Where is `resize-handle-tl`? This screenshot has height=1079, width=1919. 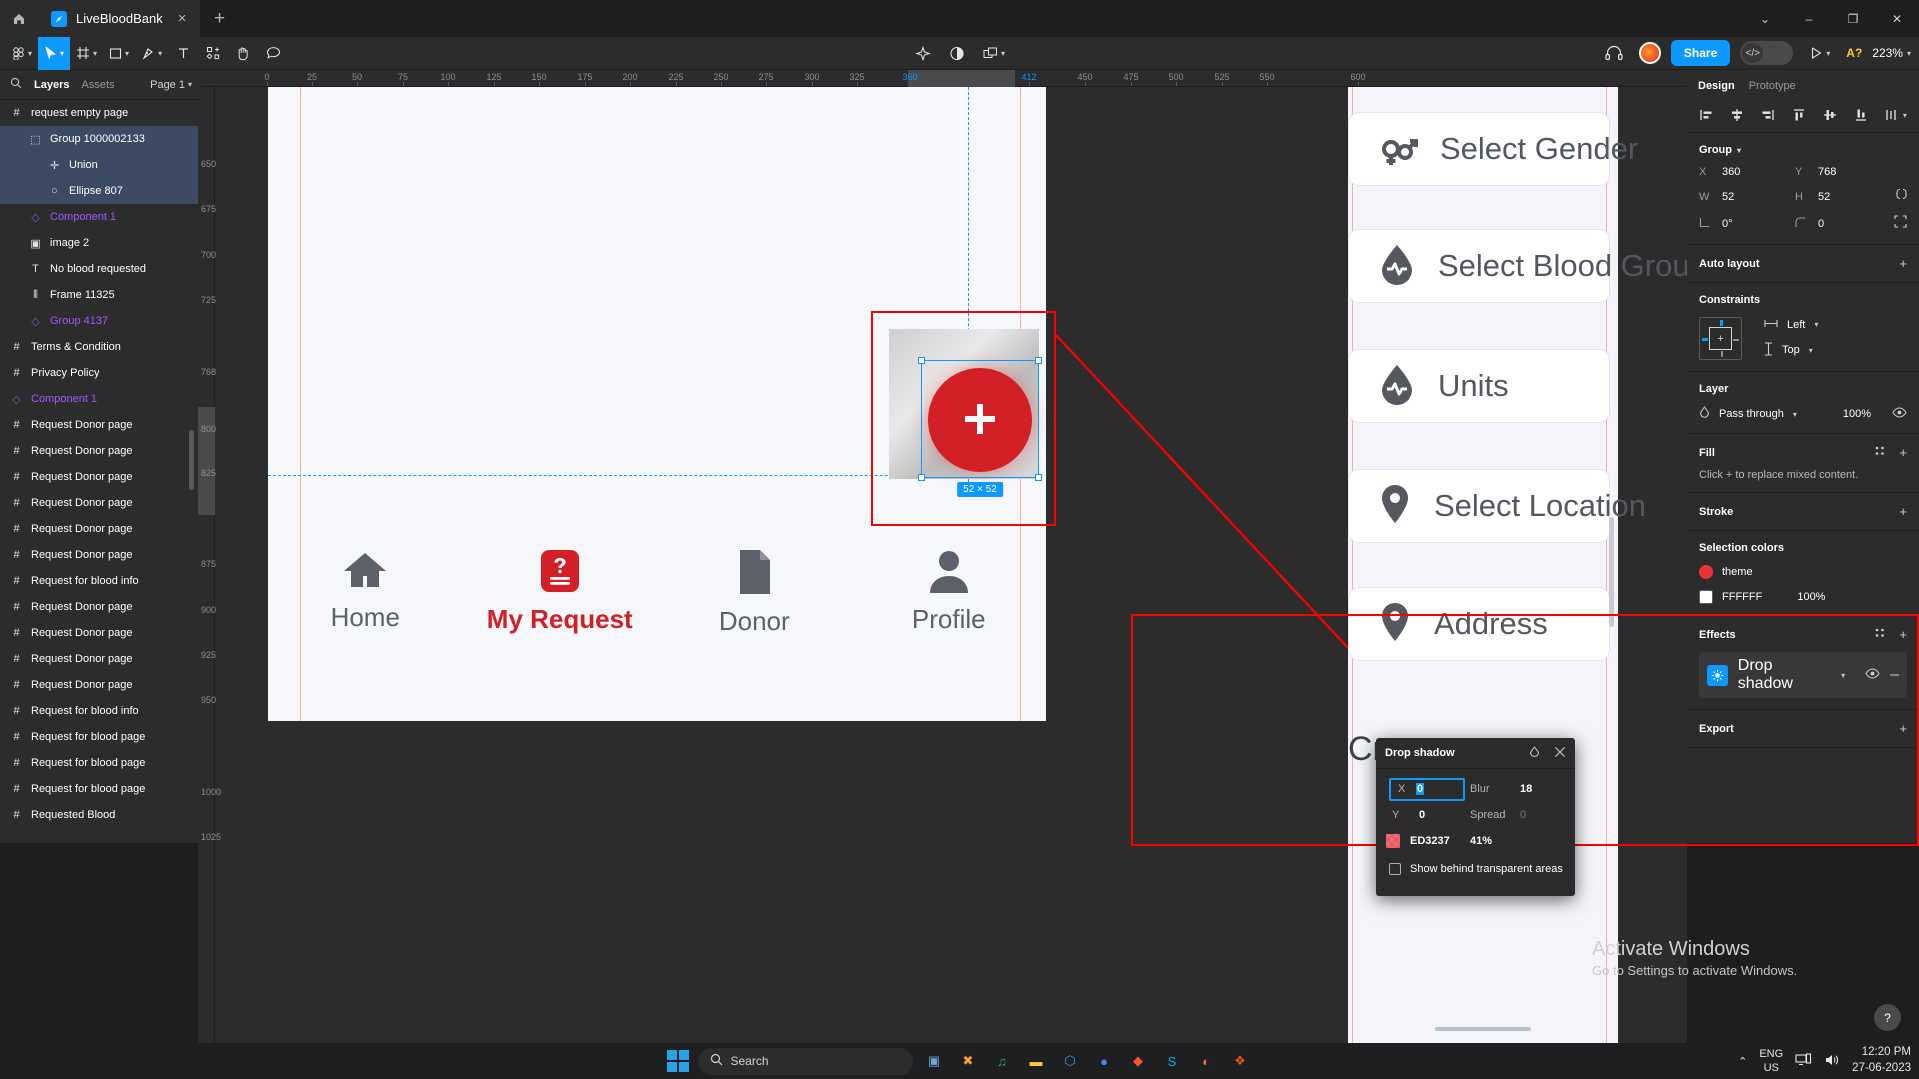
resize-handle-tl is located at coordinates (921, 360).